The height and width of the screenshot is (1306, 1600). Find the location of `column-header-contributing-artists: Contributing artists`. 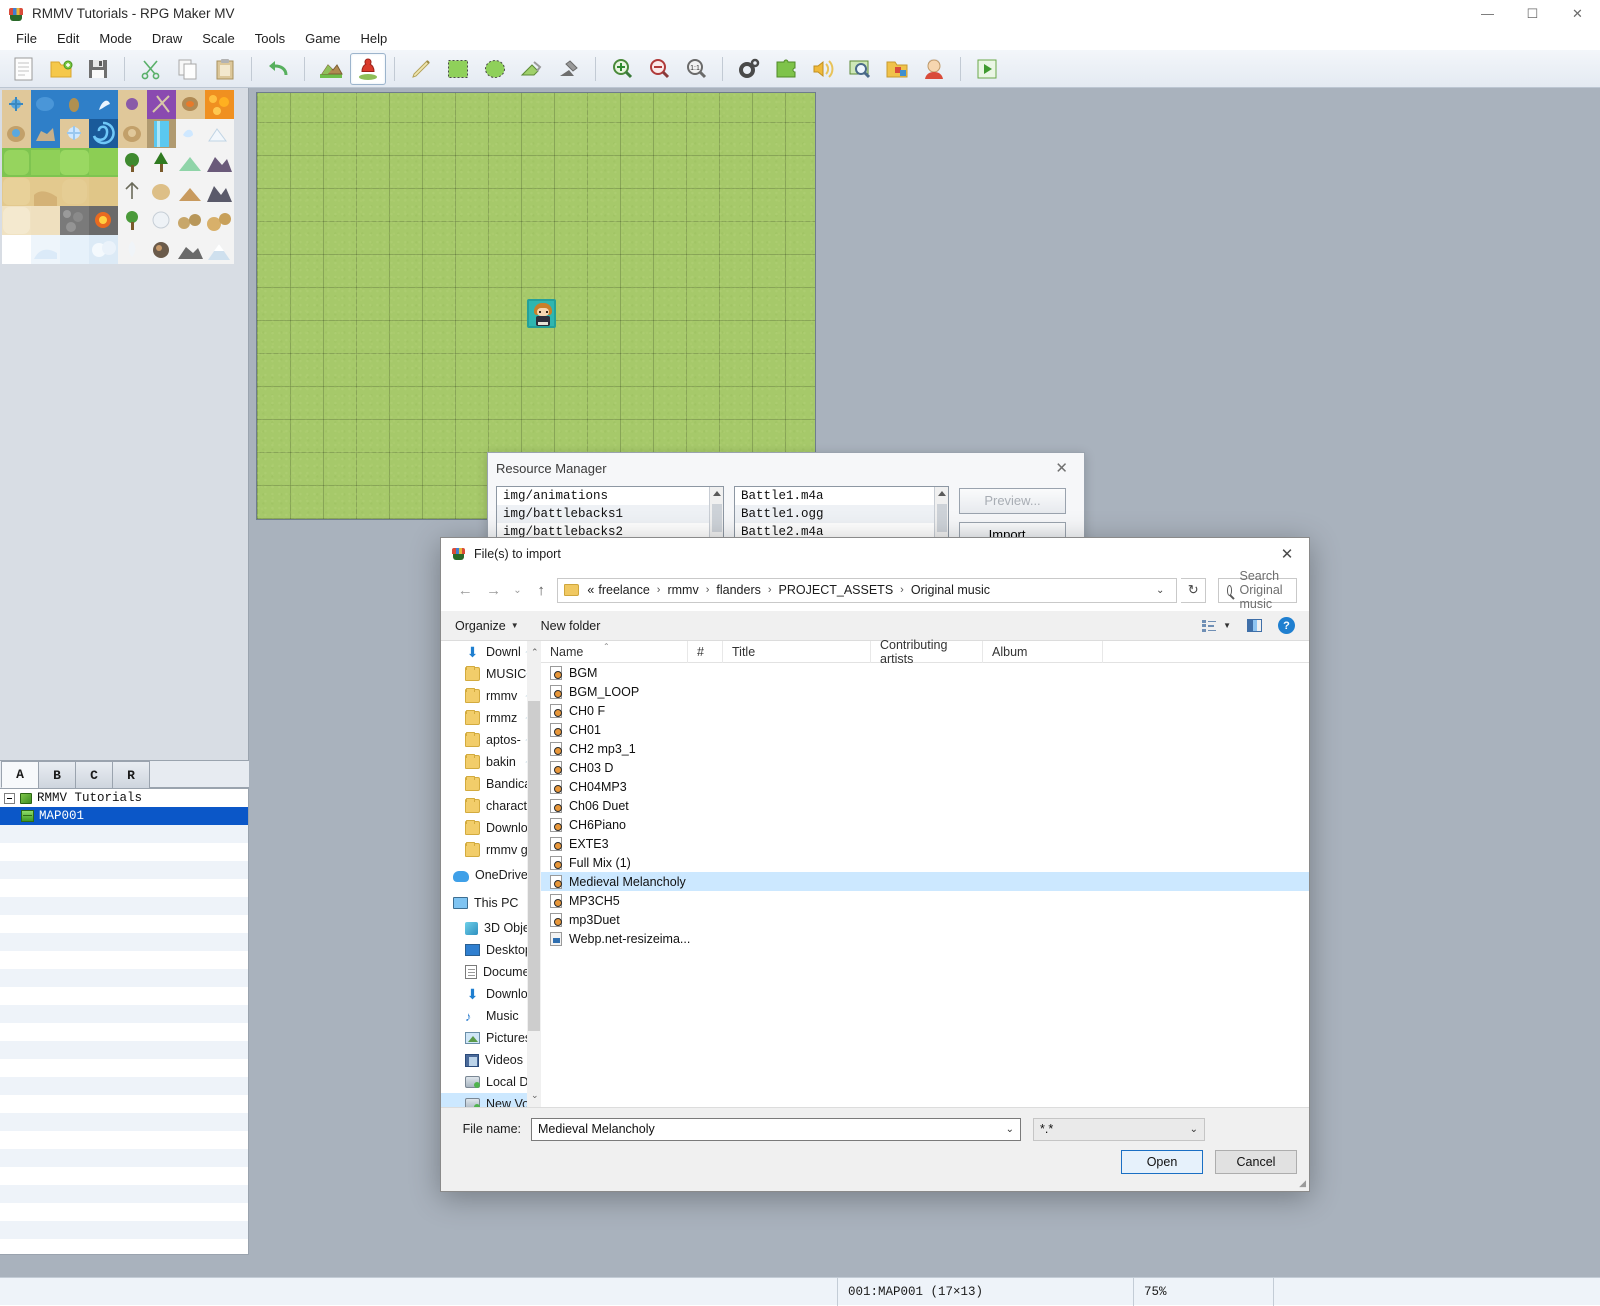

column-header-contributing-artists: Contributing artists is located at coordinates (927, 652).